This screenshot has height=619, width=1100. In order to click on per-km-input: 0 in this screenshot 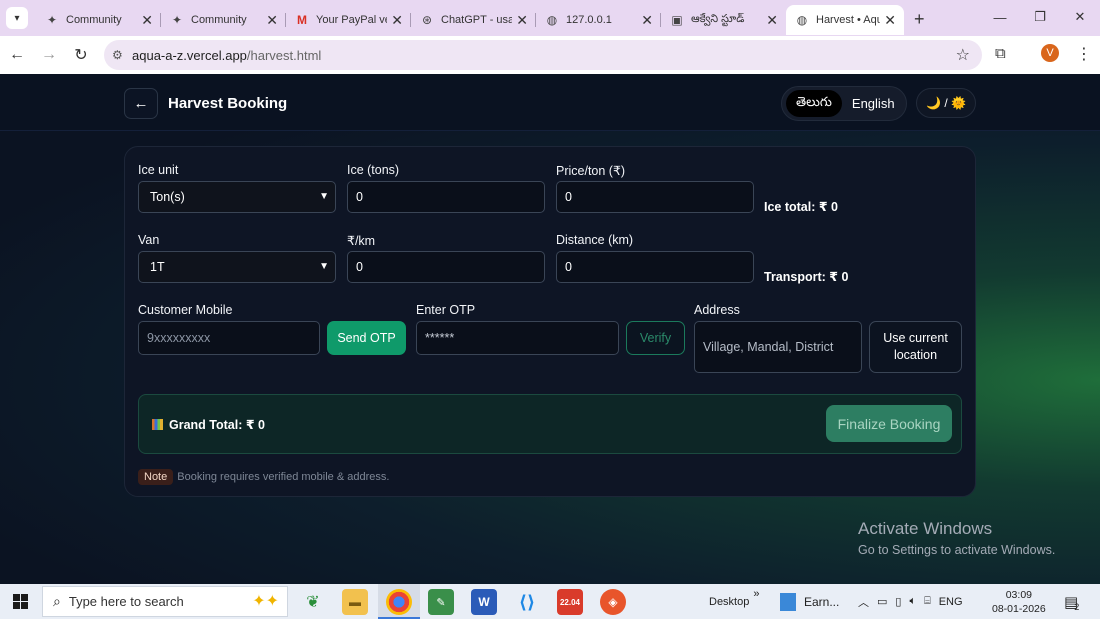, I will do `click(446, 267)`.